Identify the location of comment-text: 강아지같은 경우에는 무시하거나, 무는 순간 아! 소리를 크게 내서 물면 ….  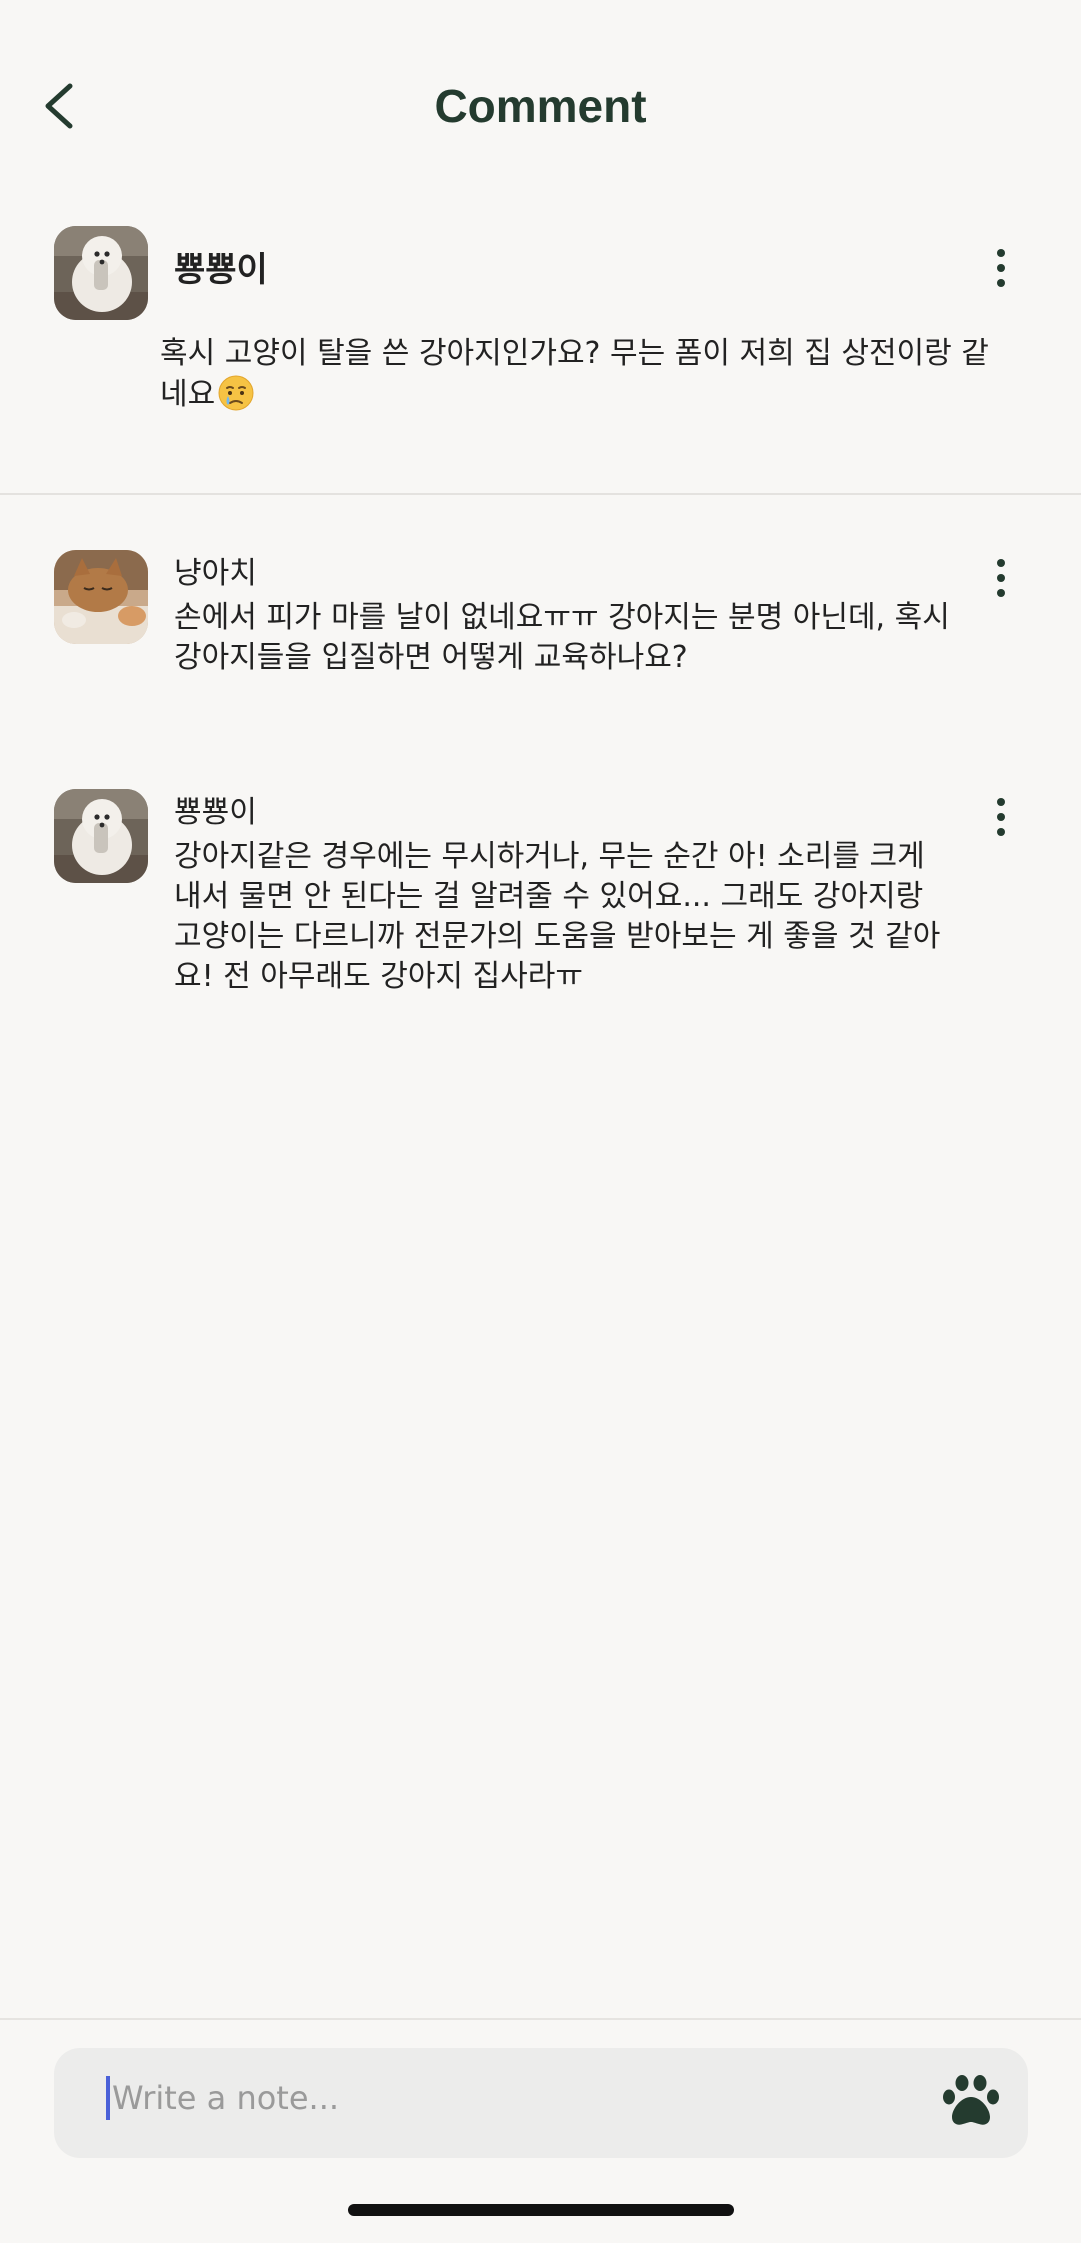
(557, 916).